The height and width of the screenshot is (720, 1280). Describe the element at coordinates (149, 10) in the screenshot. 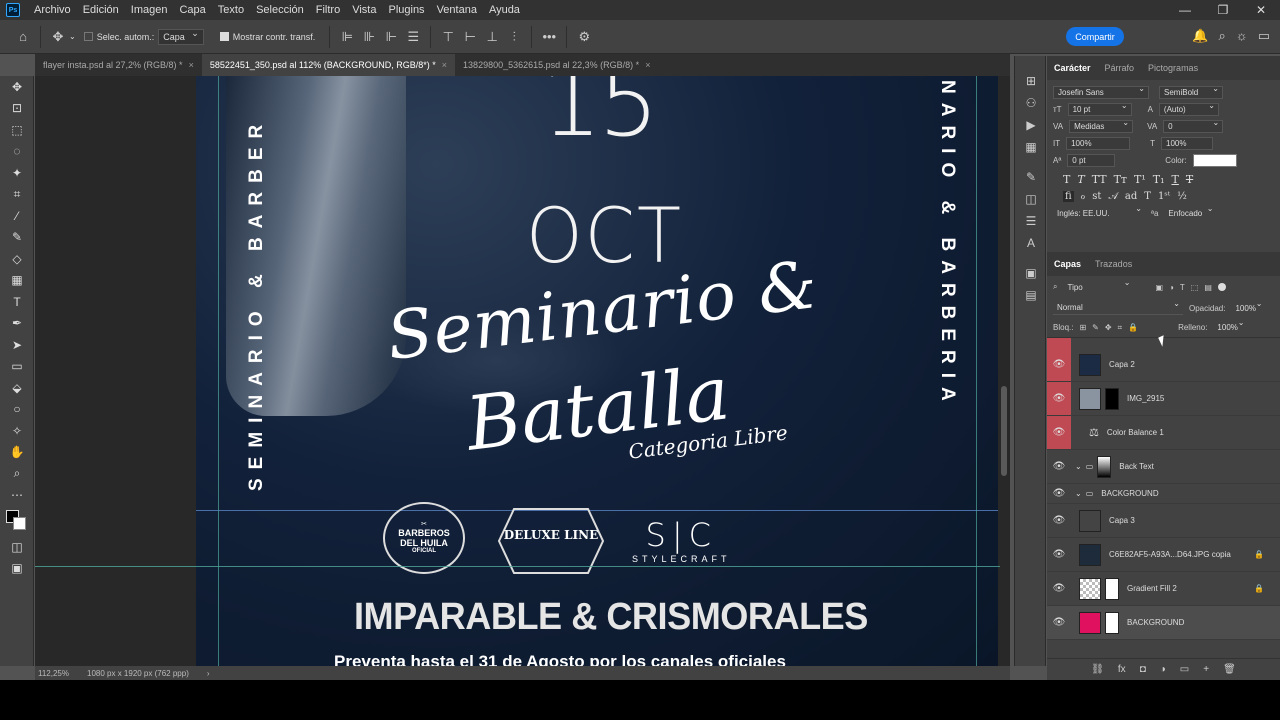

I see `menu-imagen: Imagen` at that location.